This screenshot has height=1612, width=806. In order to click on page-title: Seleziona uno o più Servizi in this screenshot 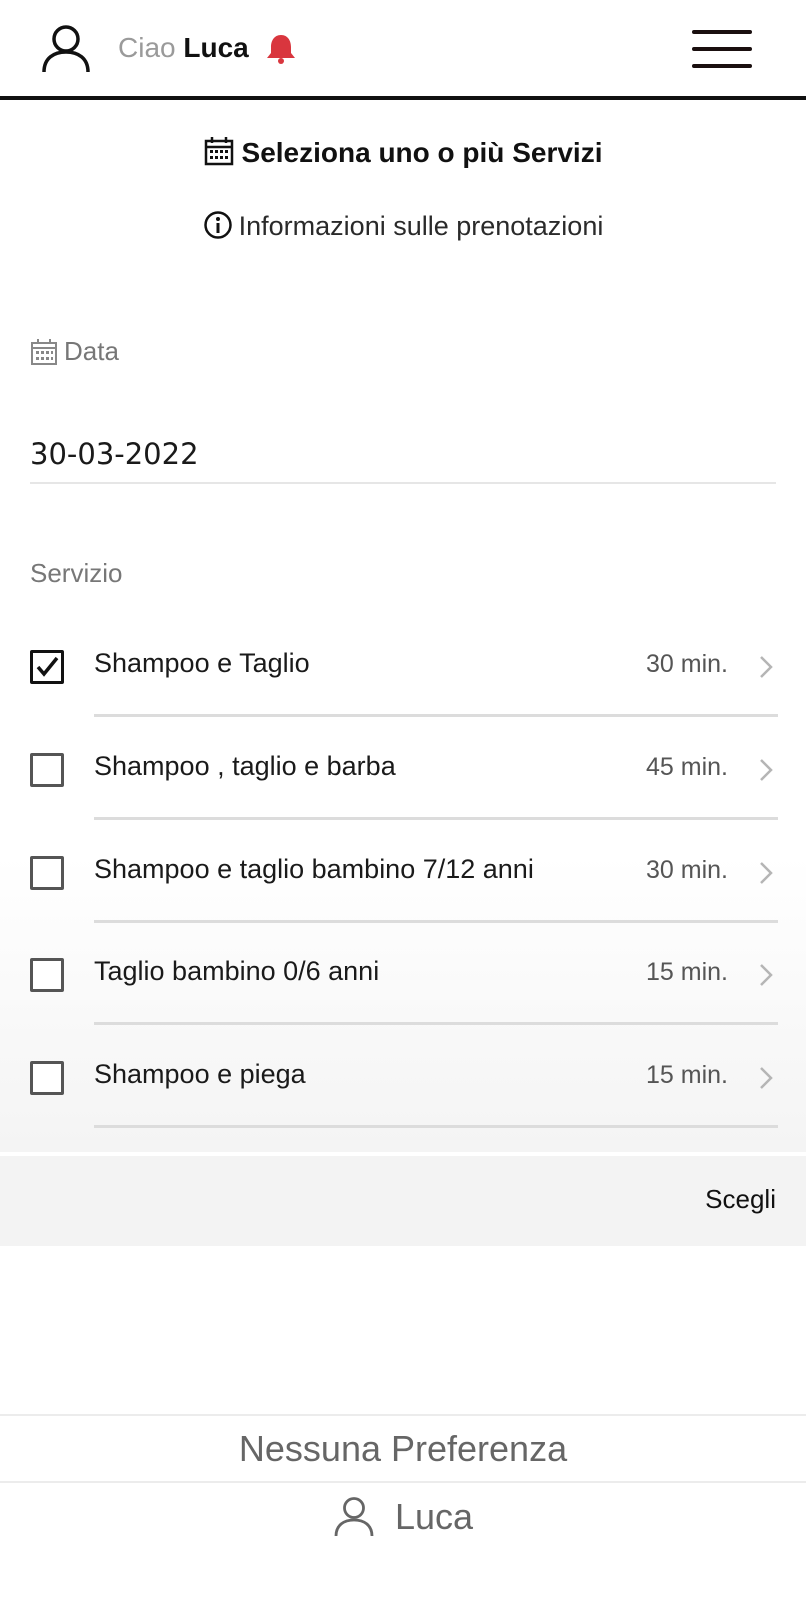, I will do `click(403, 152)`.